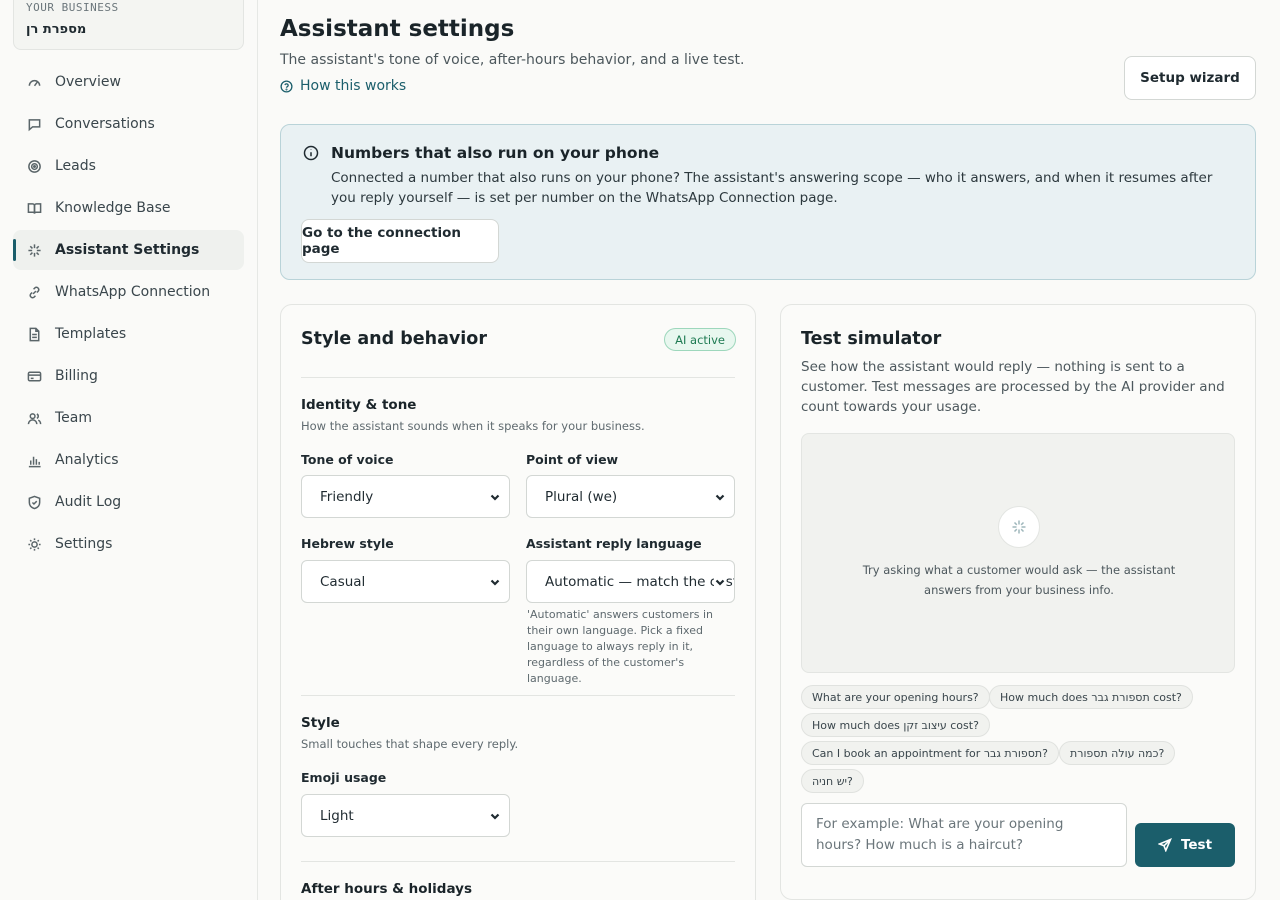  I want to click on suggestion-chip: יש חניה?, so click(832, 781).